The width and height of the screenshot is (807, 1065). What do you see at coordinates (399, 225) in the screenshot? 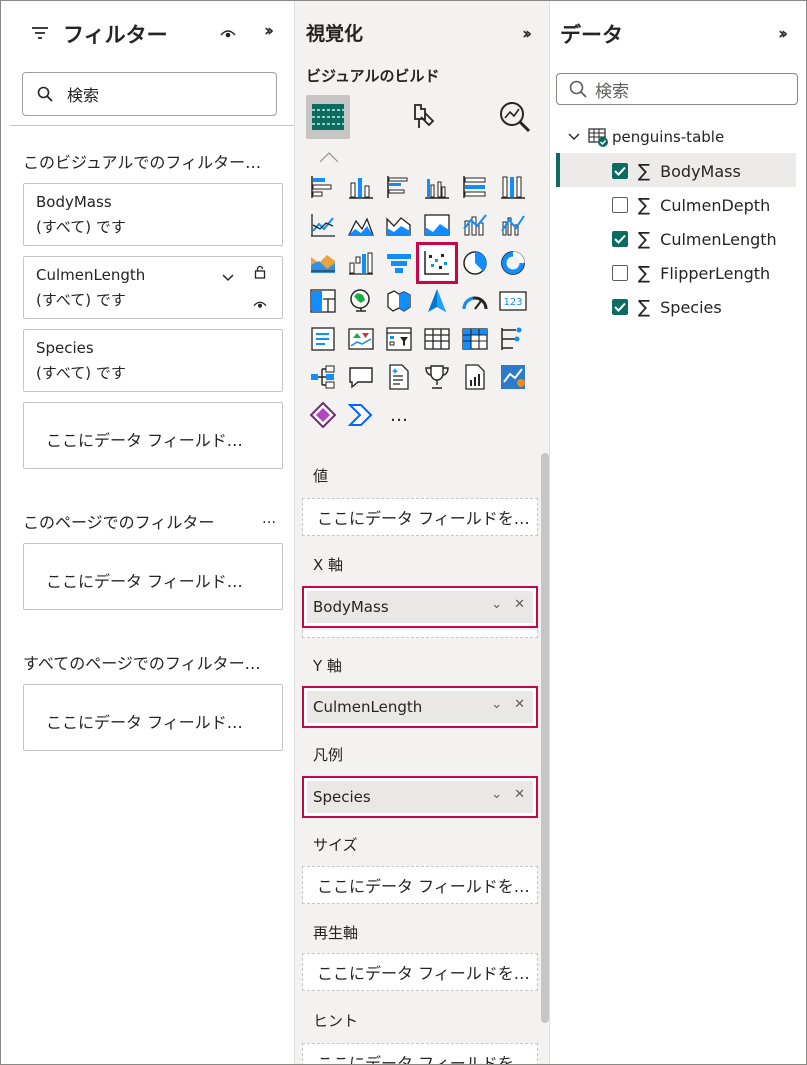
I see `stacked-area-chart-icon` at bounding box center [399, 225].